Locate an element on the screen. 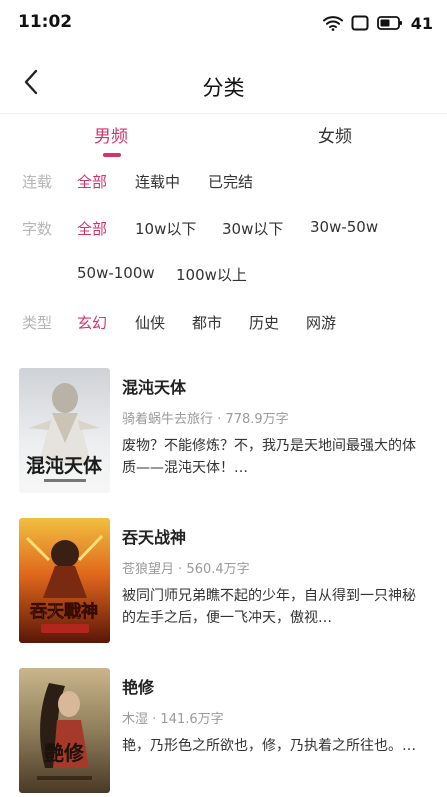 This screenshot has width=447, height=797. tab-female: 女频 is located at coordinates (335, 134).